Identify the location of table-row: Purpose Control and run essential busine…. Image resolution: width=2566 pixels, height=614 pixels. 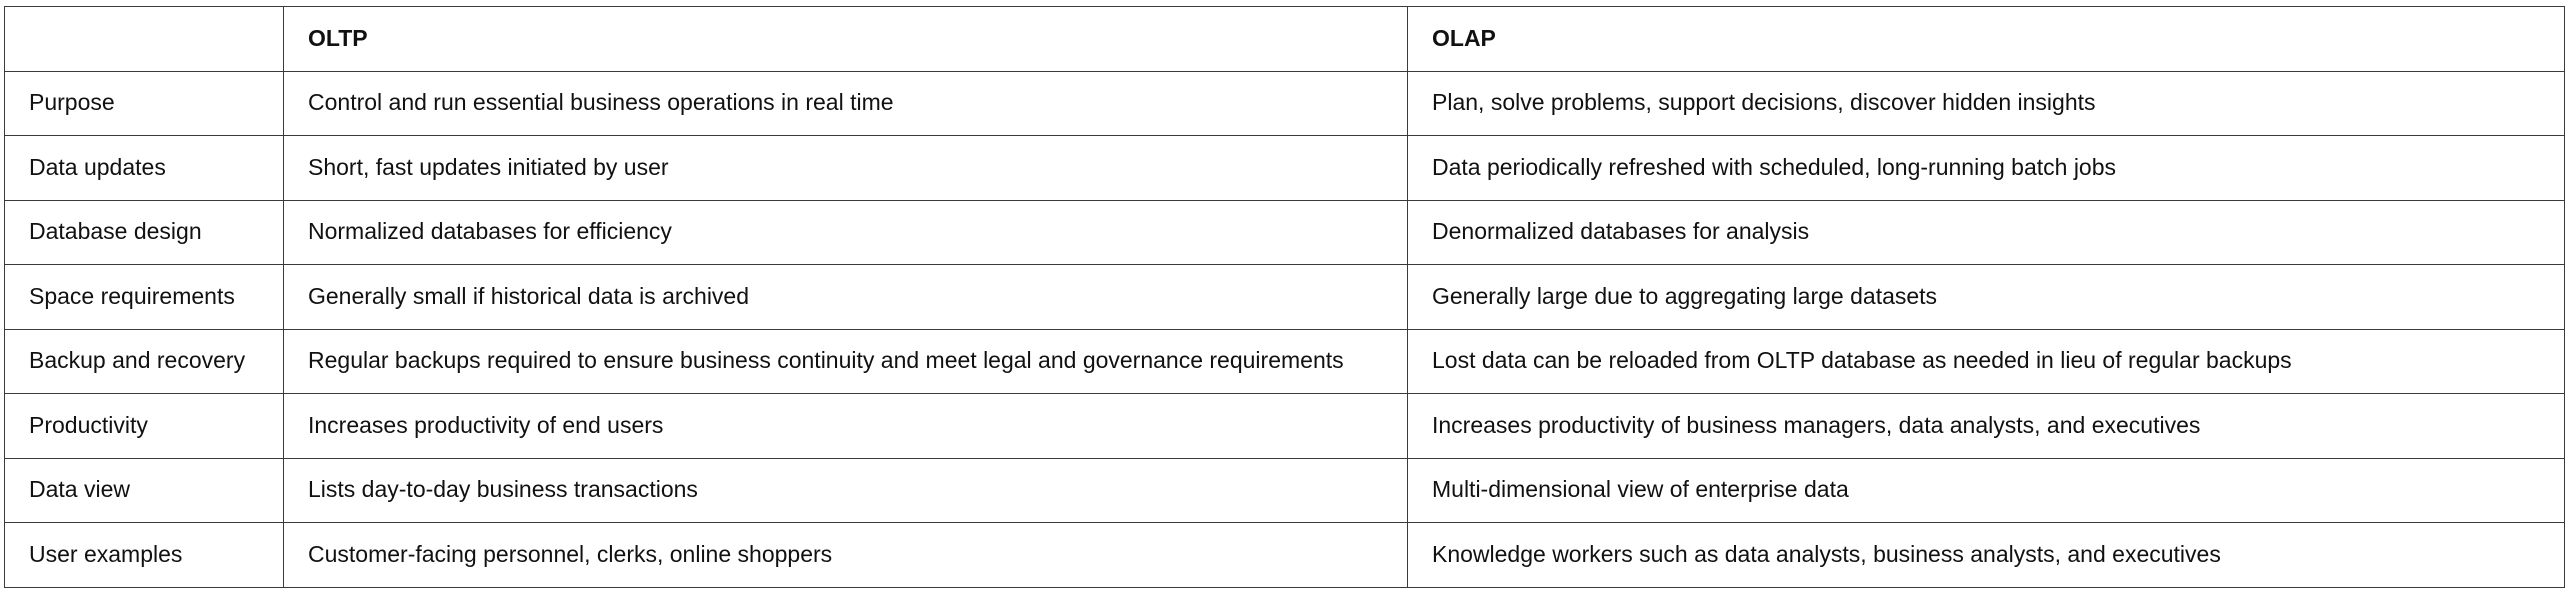
(1284, 103).